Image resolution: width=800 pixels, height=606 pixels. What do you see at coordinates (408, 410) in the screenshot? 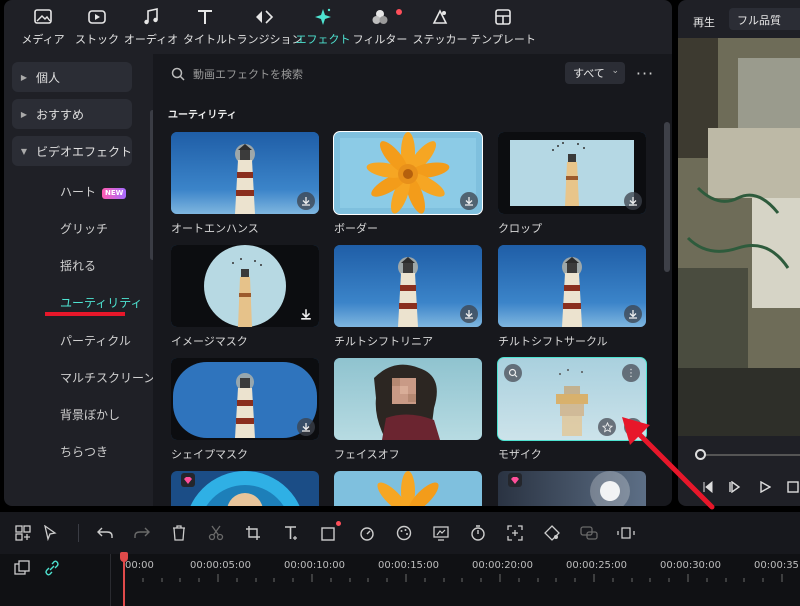
I see `effect-card-face-off: フェイスオフ` at bounding box center [408, 410].